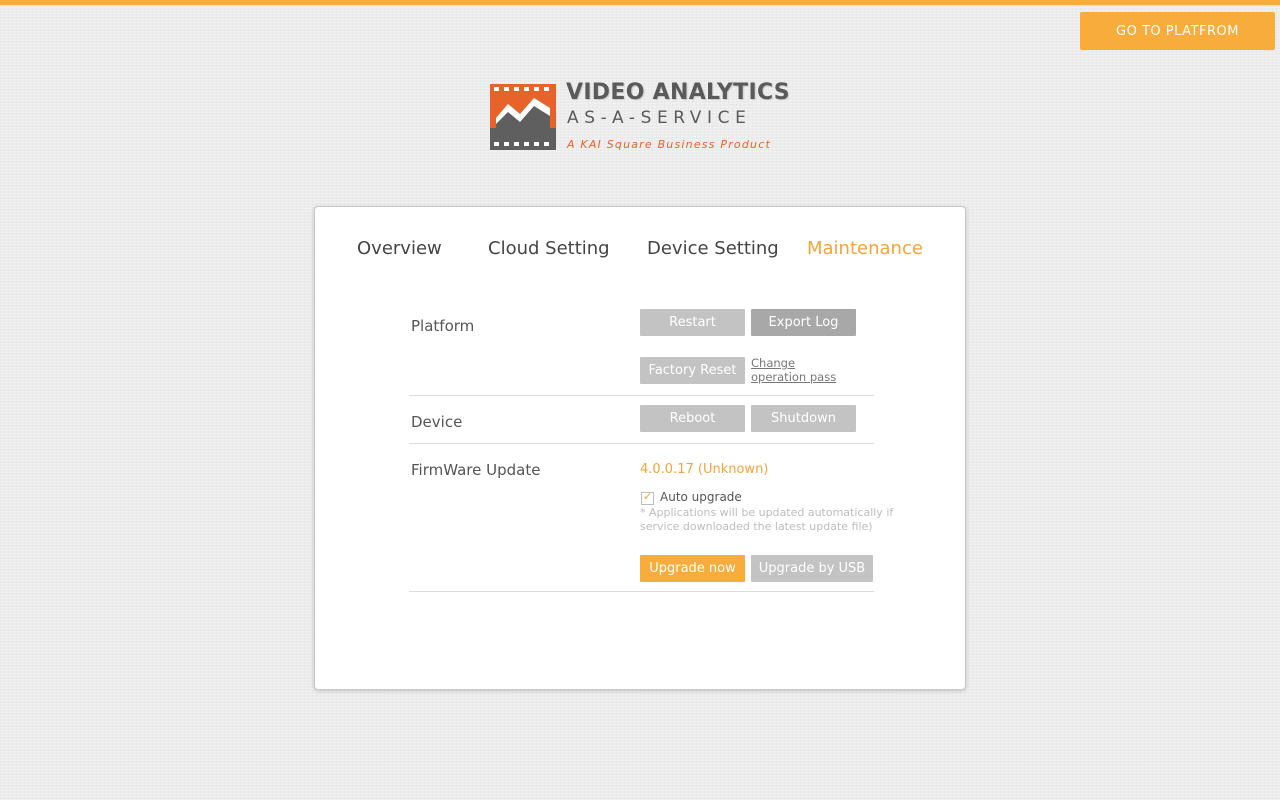  I want to click on check-icon: ✓, so click(648, 496).